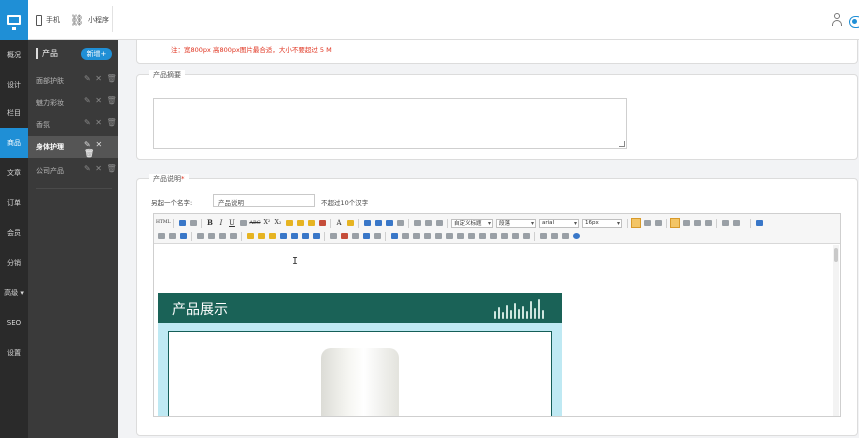  I want to click on merge-cells-icon, so click(471, 236).